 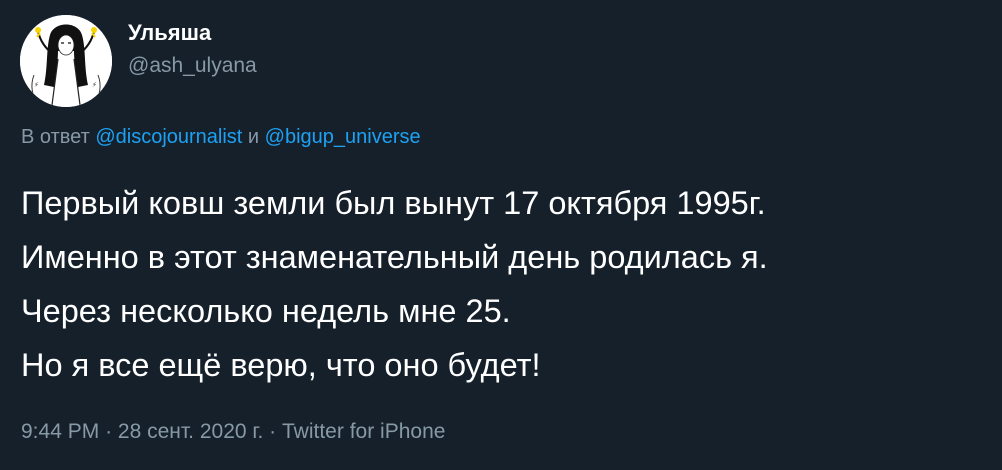 What do you see at coordinates (281, 365) in the screenshot?
I see `tweet-text-line: Но я все ещё верю, что оно будет!` at bounding box center [281, 365].